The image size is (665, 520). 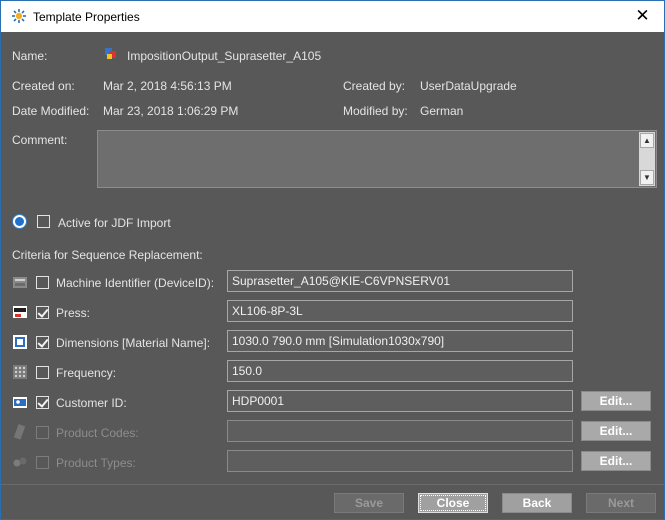 I want to click on jdf-import-label: Active for JDF Import, so click(x=114, y=223).